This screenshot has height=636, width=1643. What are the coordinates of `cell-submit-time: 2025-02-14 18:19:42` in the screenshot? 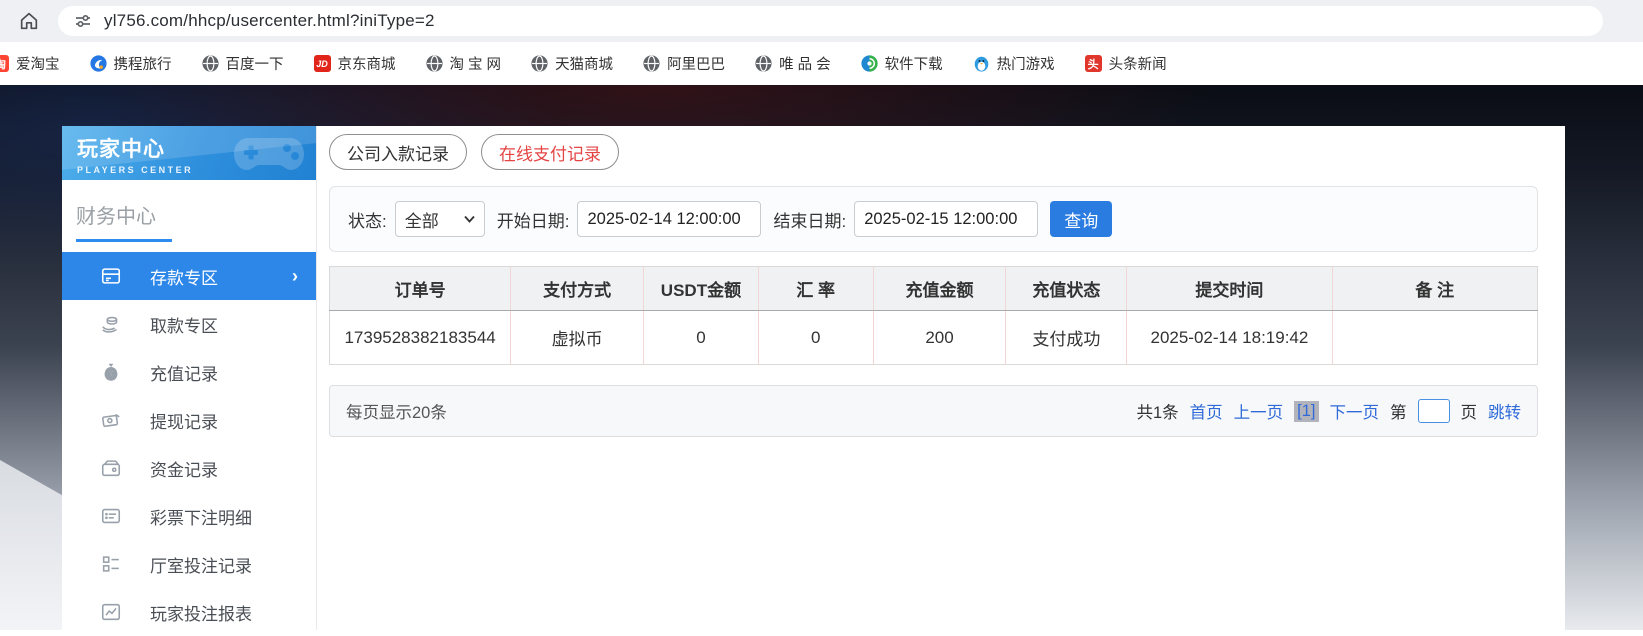 It's located at (1229, 337).